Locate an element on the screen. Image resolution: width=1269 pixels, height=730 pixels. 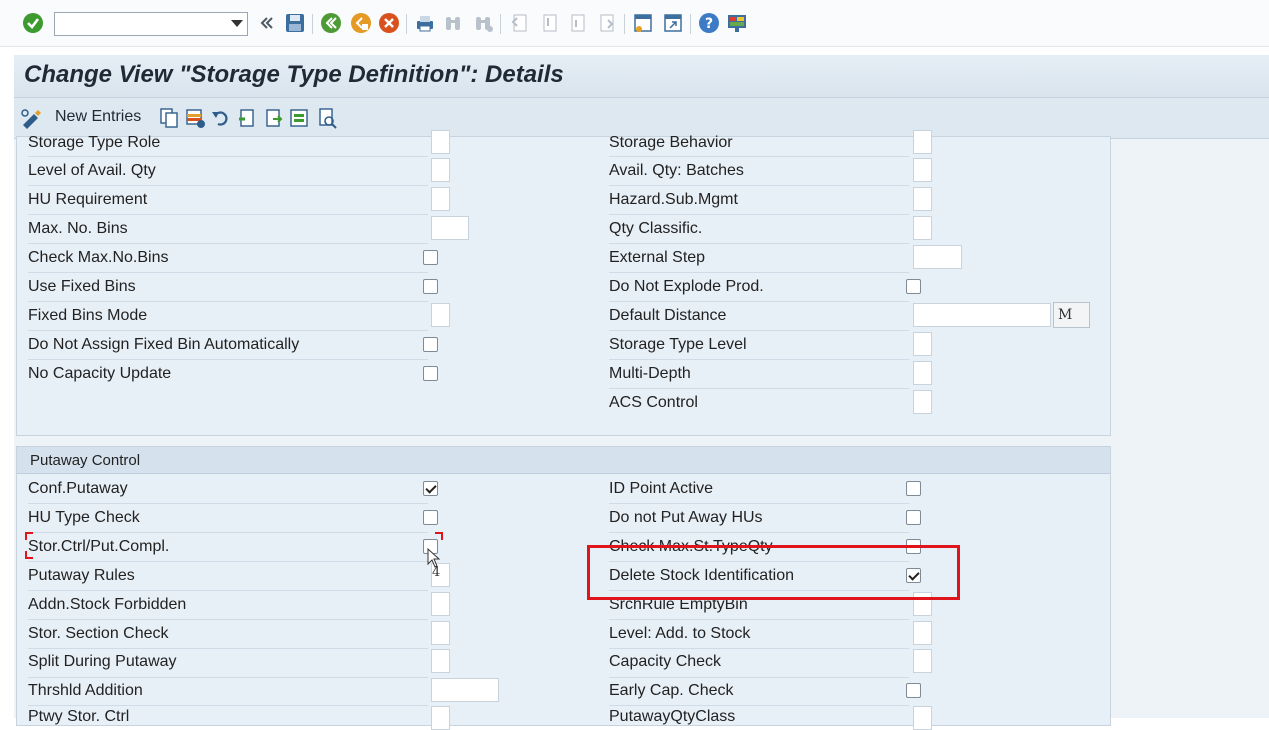
exit-icon is located at coordinates (361, 23).